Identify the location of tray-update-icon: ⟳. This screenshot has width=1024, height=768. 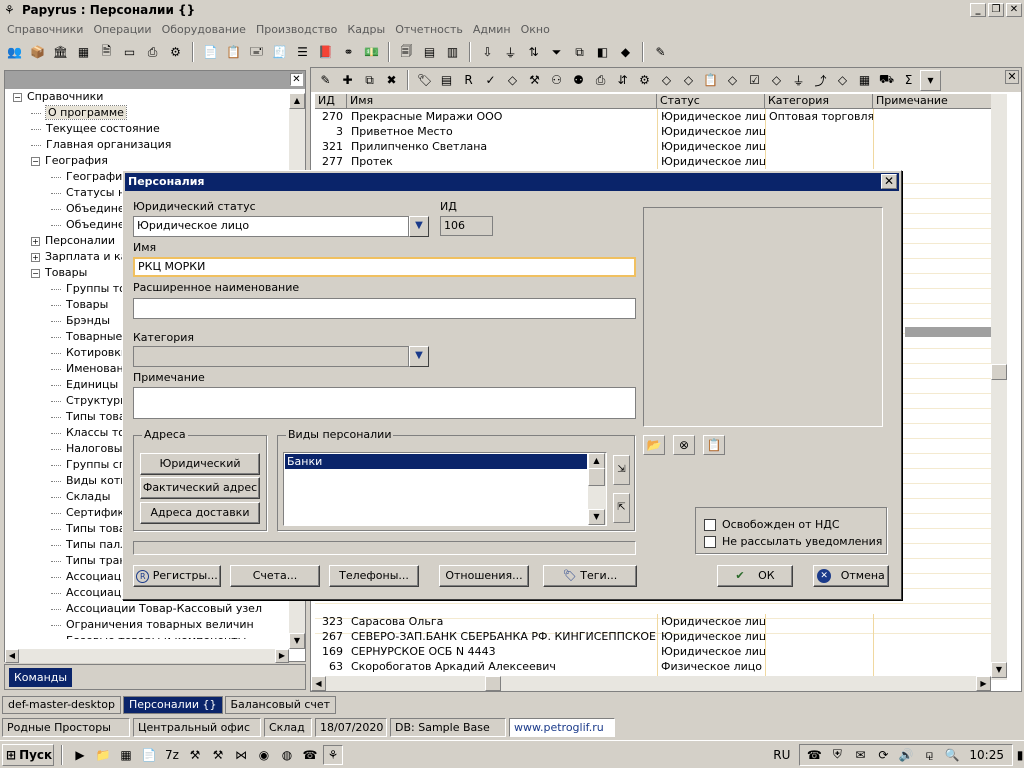
(883, 755).